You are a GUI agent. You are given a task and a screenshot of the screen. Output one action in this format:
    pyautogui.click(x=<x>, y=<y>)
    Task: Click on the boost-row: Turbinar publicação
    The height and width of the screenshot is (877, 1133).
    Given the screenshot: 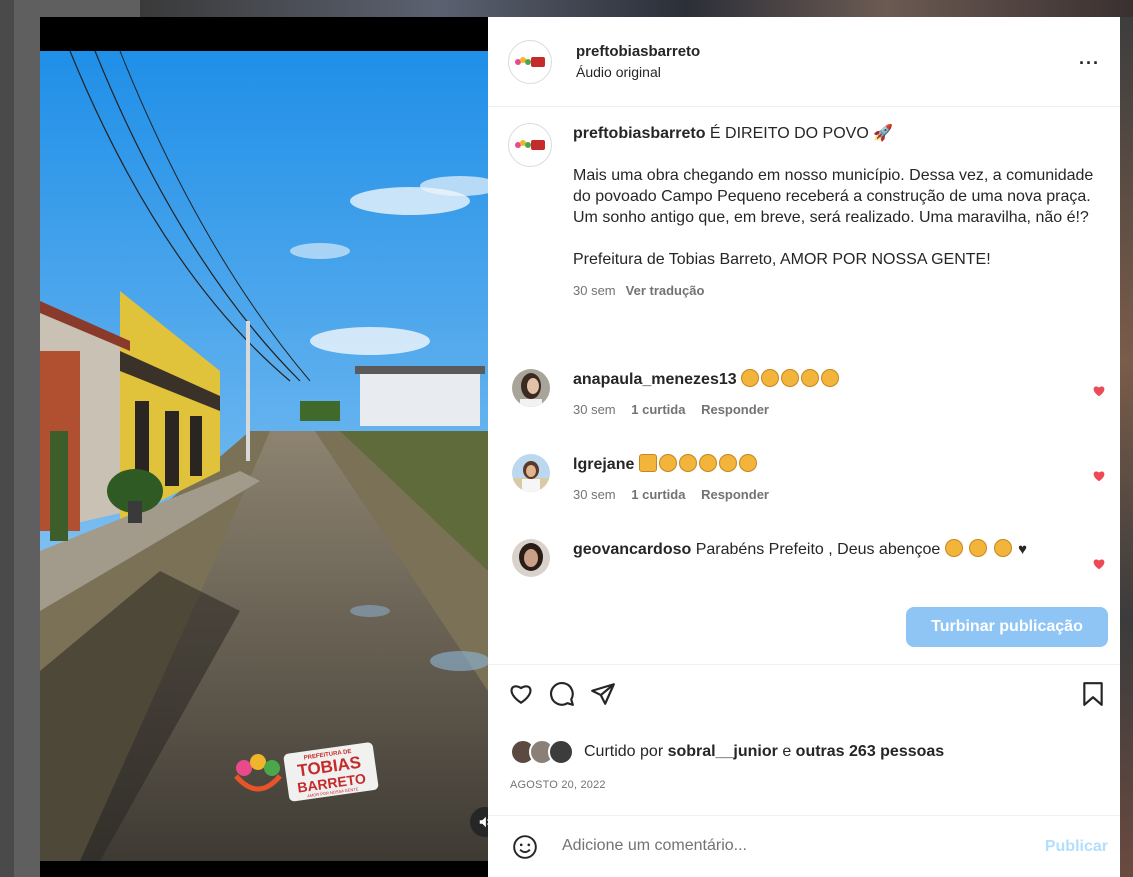 What is the action you would take?
    pyautogui.click(x=804, y=627)
    